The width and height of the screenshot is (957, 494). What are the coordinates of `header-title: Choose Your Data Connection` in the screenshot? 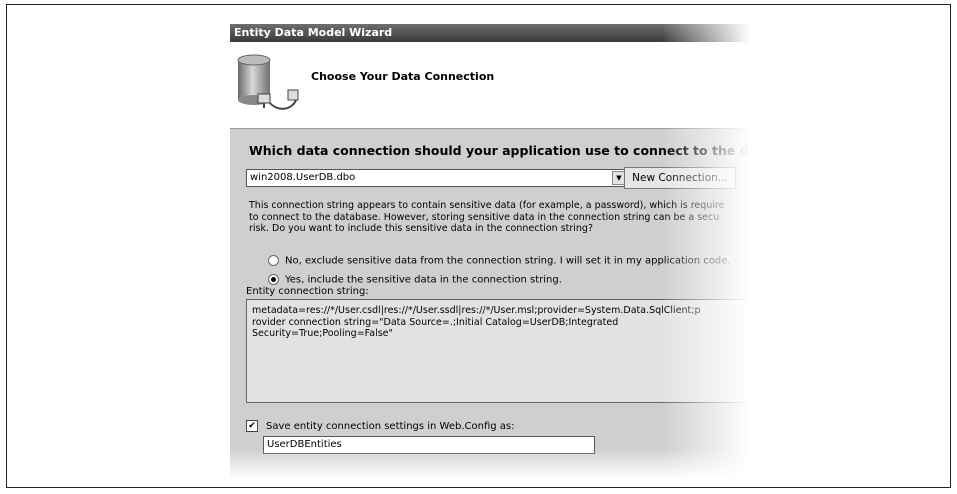 It's located at (403, 76).